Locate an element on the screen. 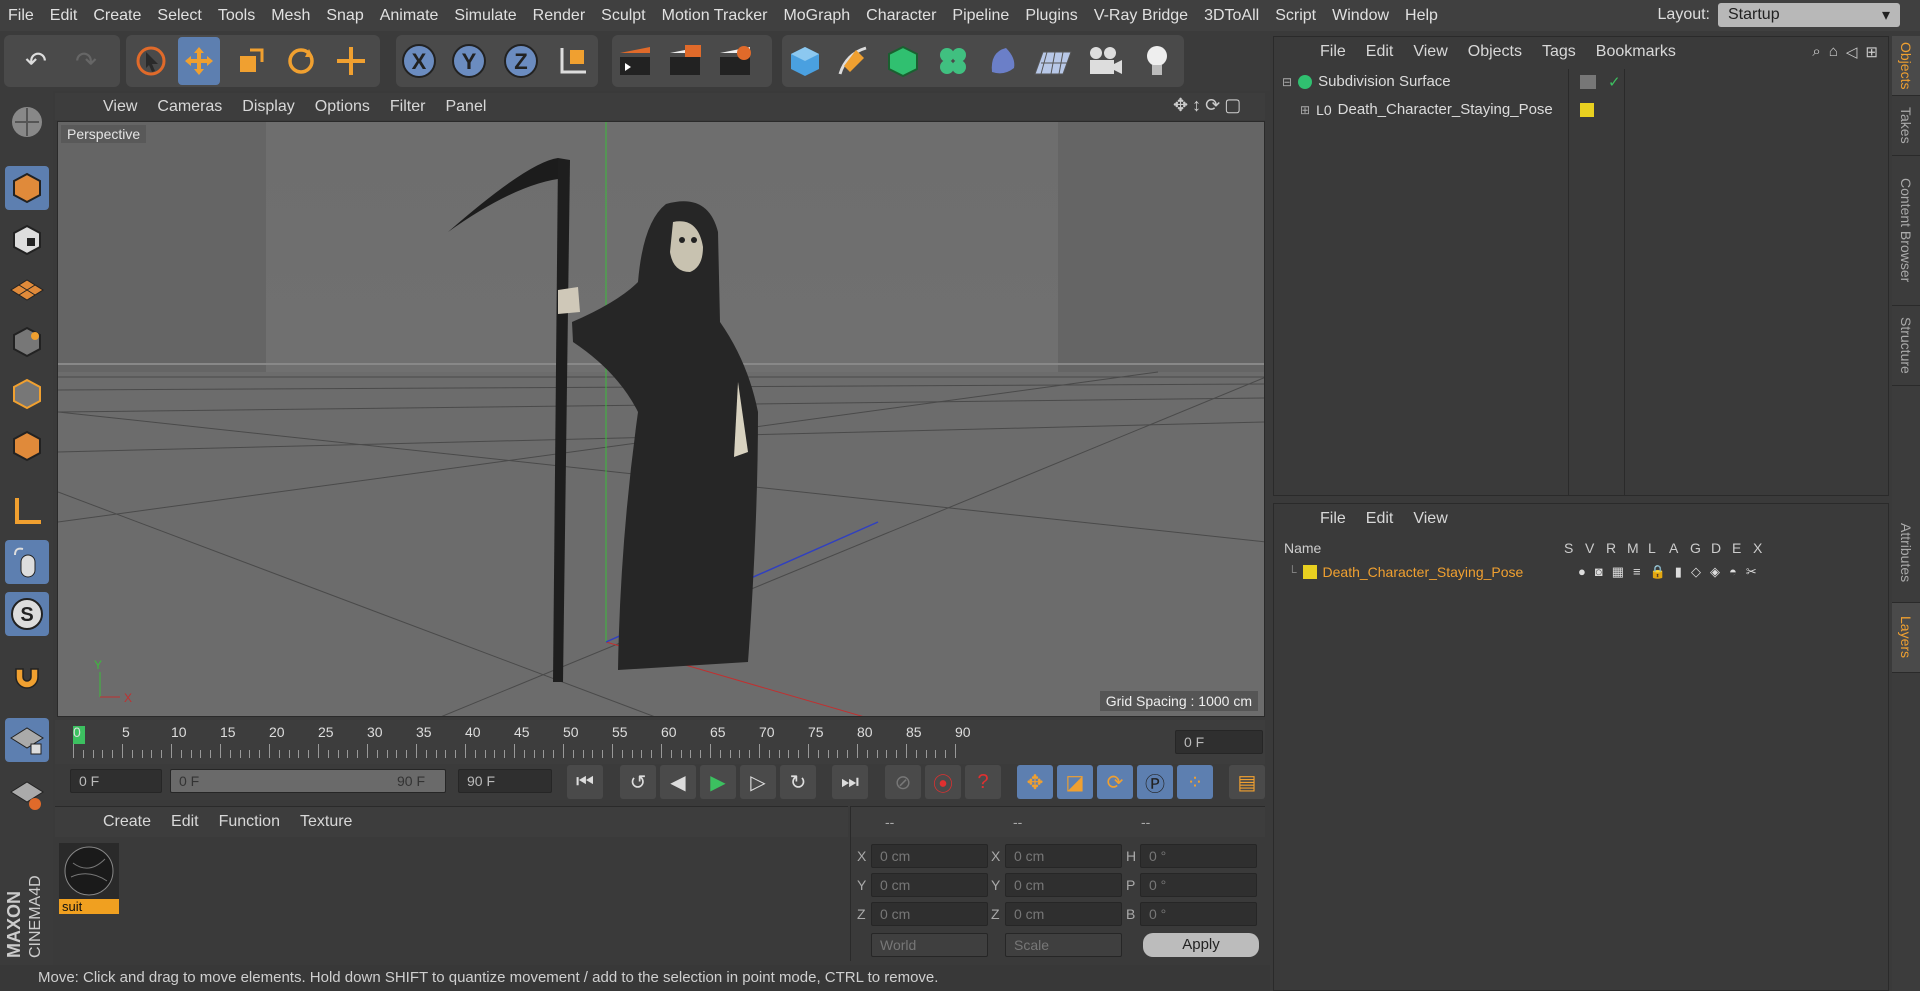  light-icon is located at coordinates (1157, 61).